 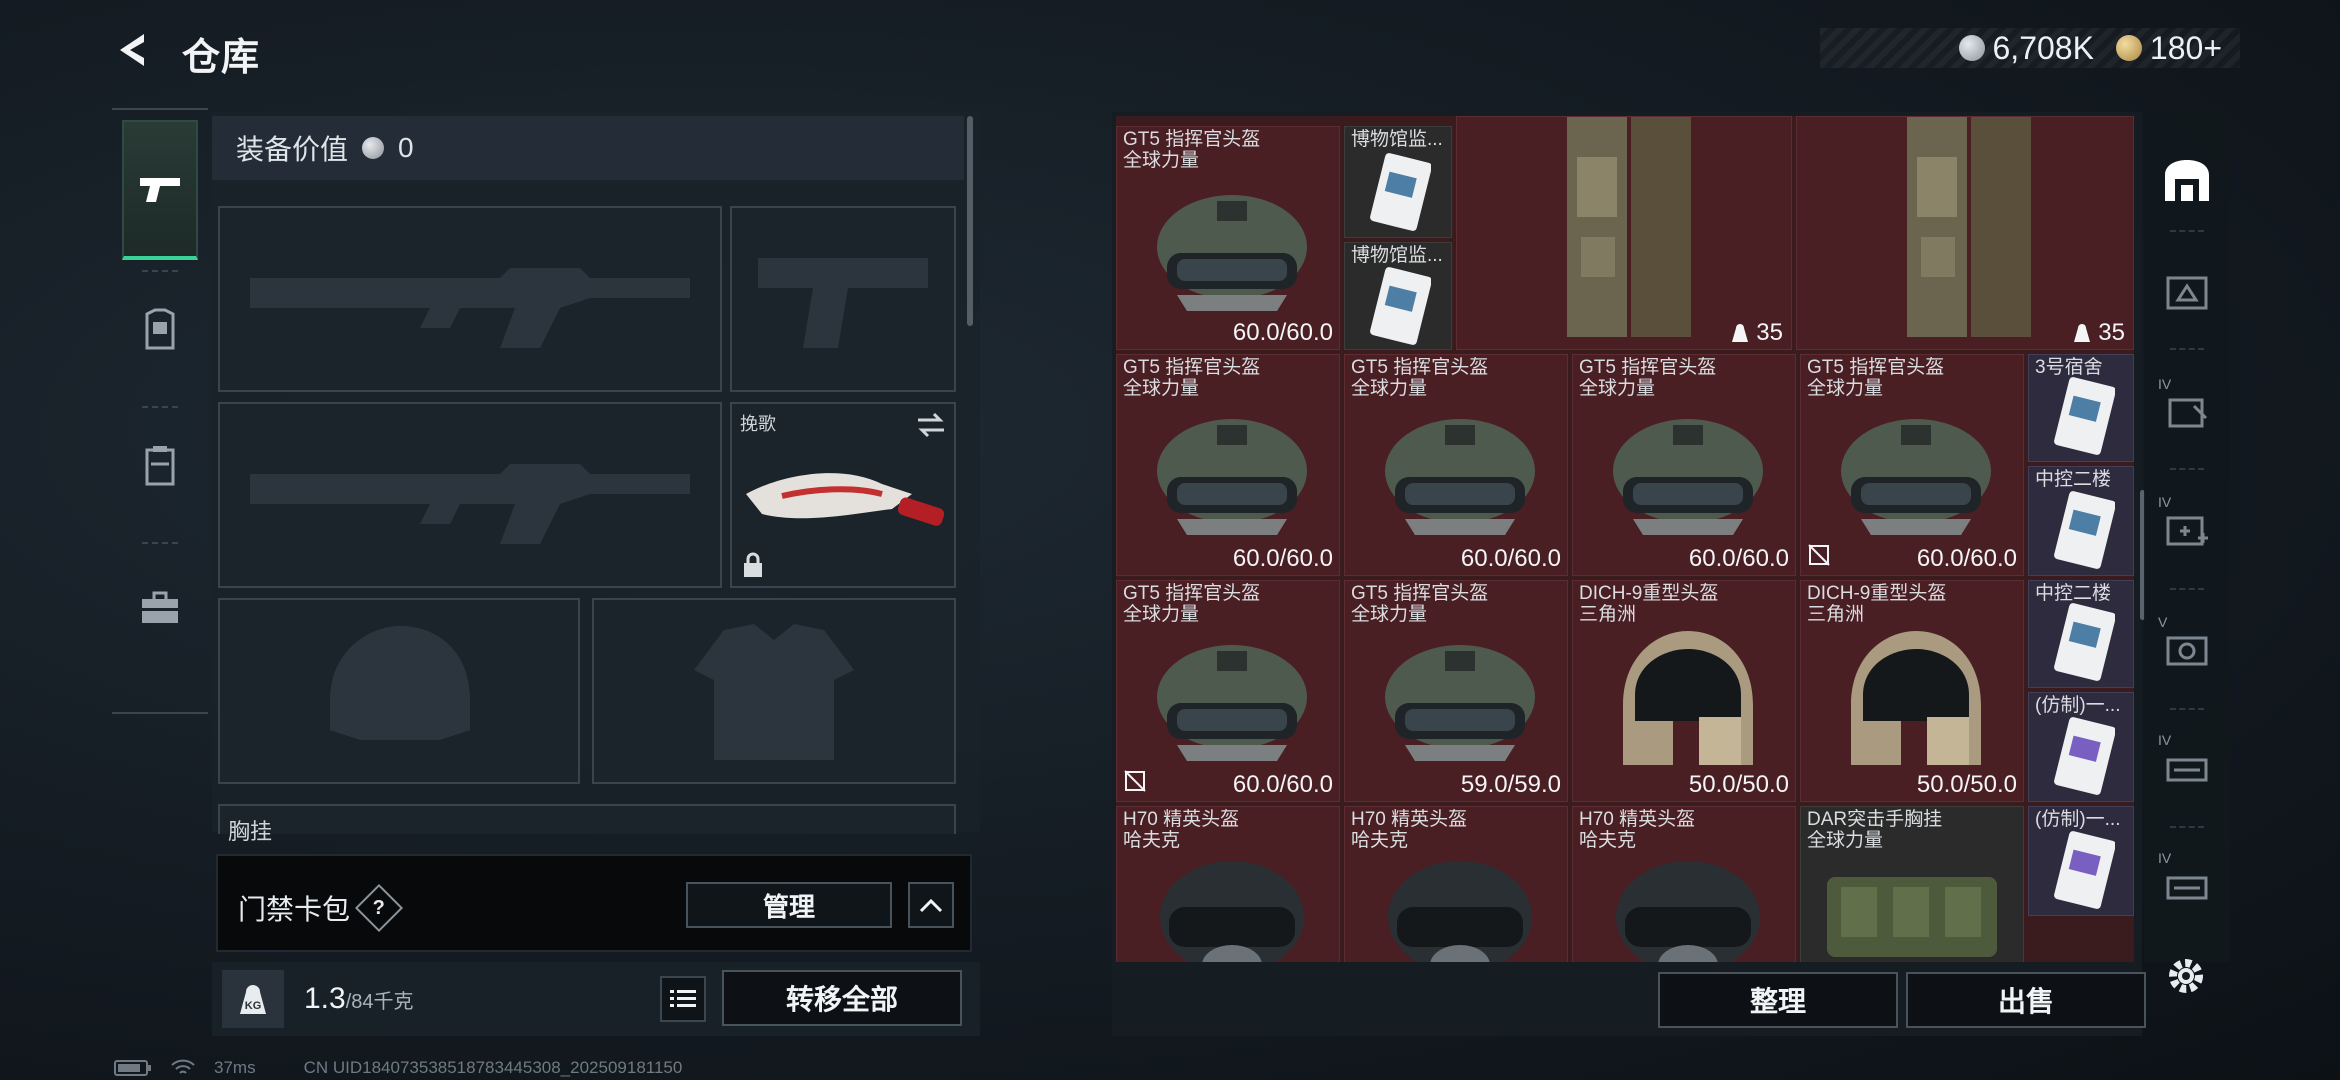 I want to click on svg-text: KG, so click(x=253, y=1006).